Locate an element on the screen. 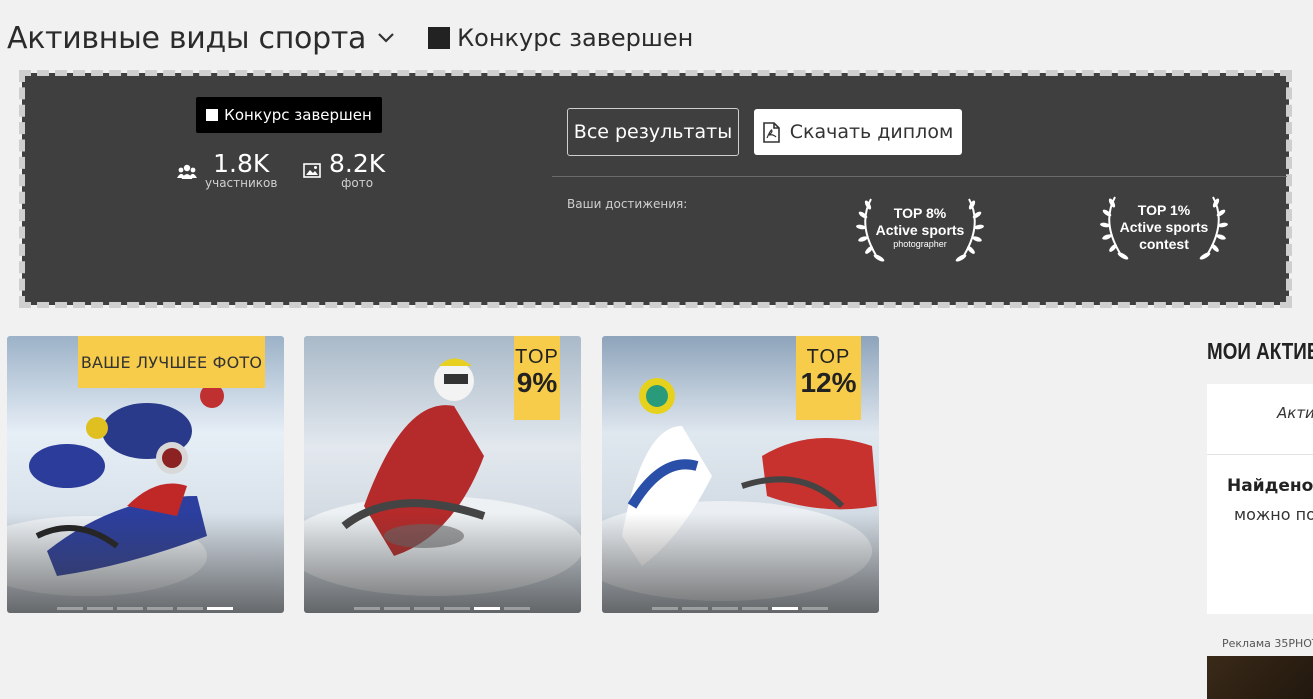  contest-status: Конкурс завершен is located at coordinates (560, 38).